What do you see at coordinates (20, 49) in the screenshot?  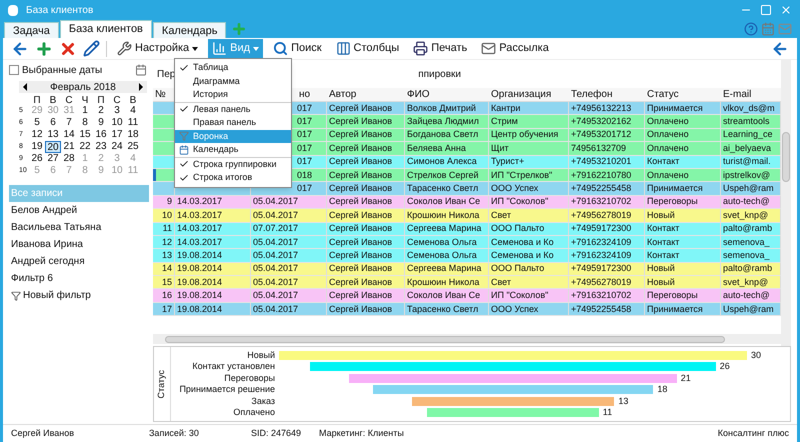 I see `back-icon` at bounding box center [20, 49].